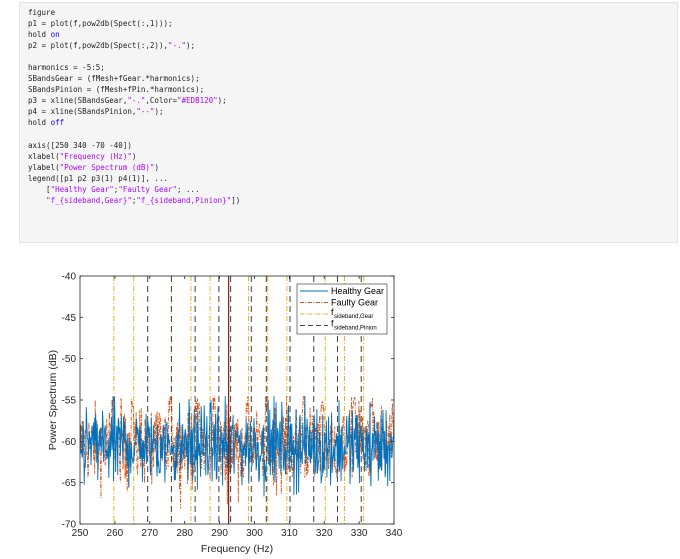 The width and height of the screenshot is (680, 559). I want to click on code-token: [, so click(39, 189).